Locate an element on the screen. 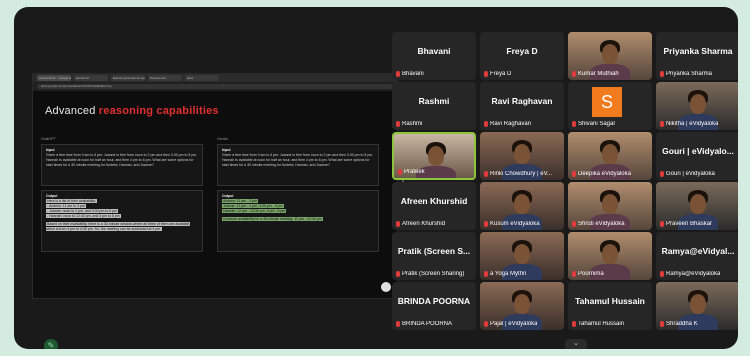 The image size is (750, 356). participant-label: Tahamul Hussain is located at coordinates (598, 324).